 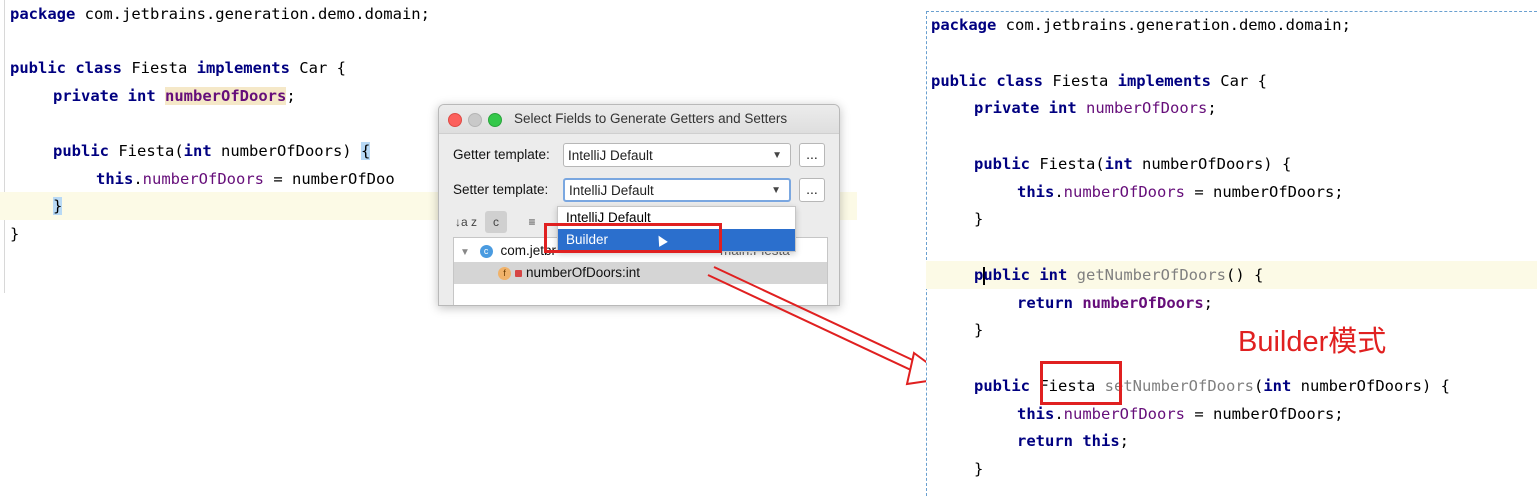 I want to click on code-line-class: public class Fiesta implements Car {, so click(x=1099, y=81).